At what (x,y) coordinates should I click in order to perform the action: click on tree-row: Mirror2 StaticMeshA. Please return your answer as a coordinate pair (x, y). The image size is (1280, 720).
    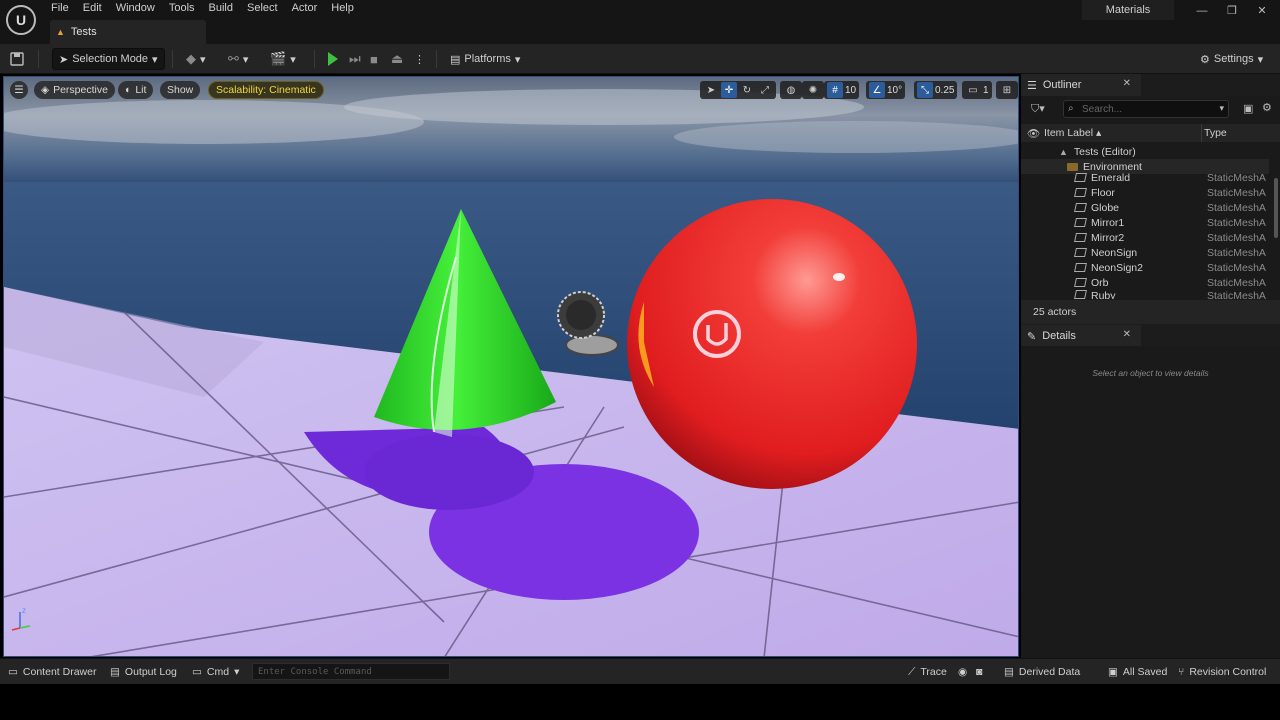
    Looking at the image, I should click on (1145, 237).